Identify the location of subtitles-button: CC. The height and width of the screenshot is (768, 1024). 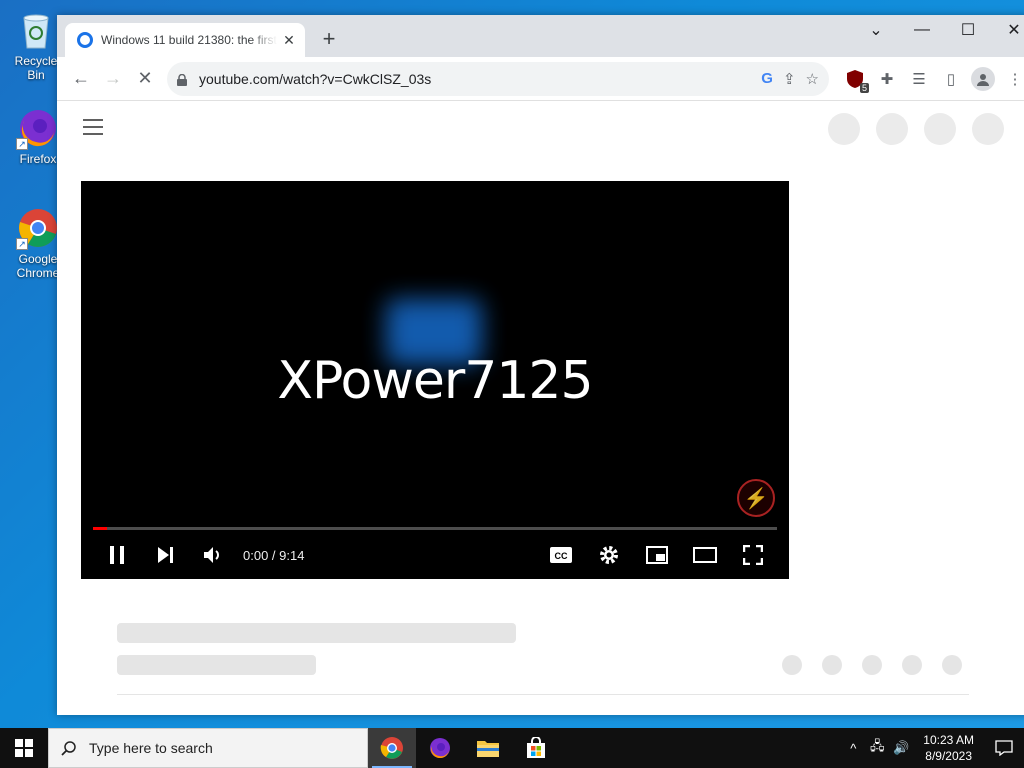
(561, 555).